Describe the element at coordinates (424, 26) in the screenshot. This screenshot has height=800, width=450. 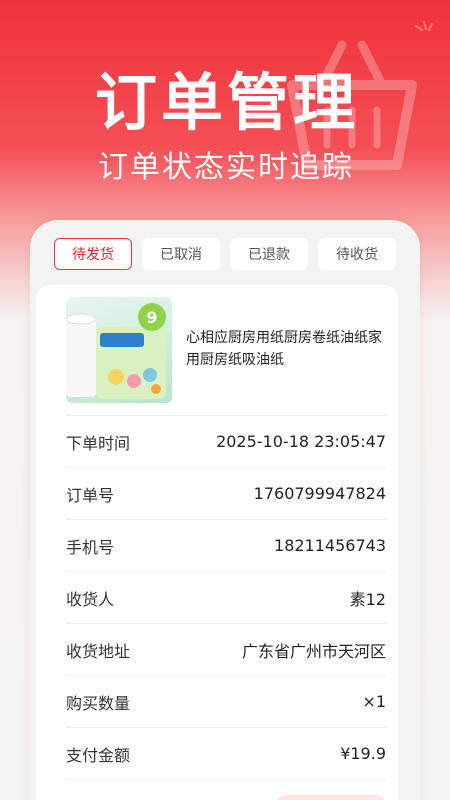
I see `sparkle-icon` at that location.